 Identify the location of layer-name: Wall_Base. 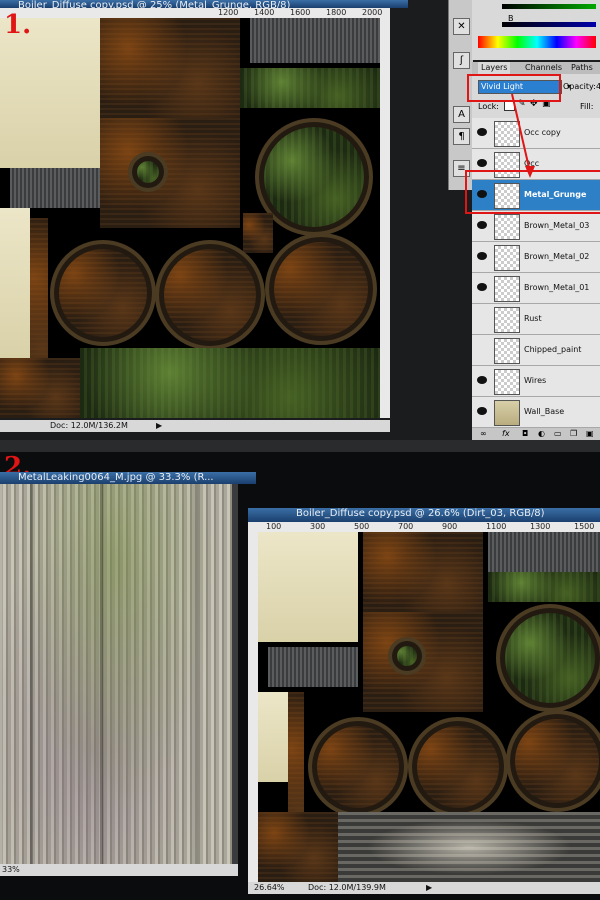
(544, 411).